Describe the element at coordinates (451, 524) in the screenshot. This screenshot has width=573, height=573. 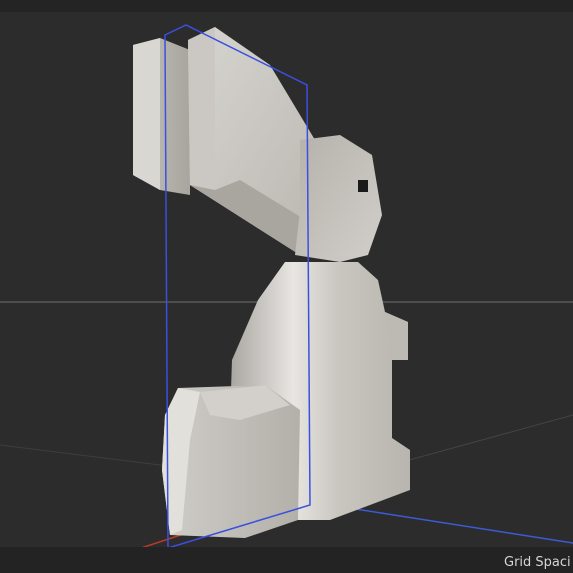
I see `z-axis-line` at that location.